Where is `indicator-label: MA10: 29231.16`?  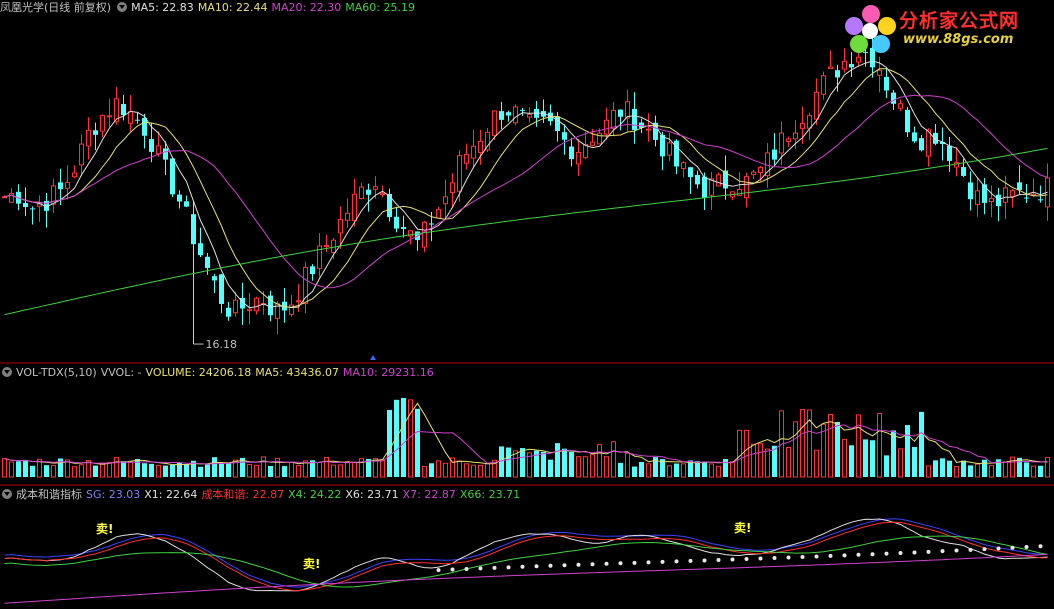 indicator-label: MA10: 29231.16 is located at coordinates (388, 372).